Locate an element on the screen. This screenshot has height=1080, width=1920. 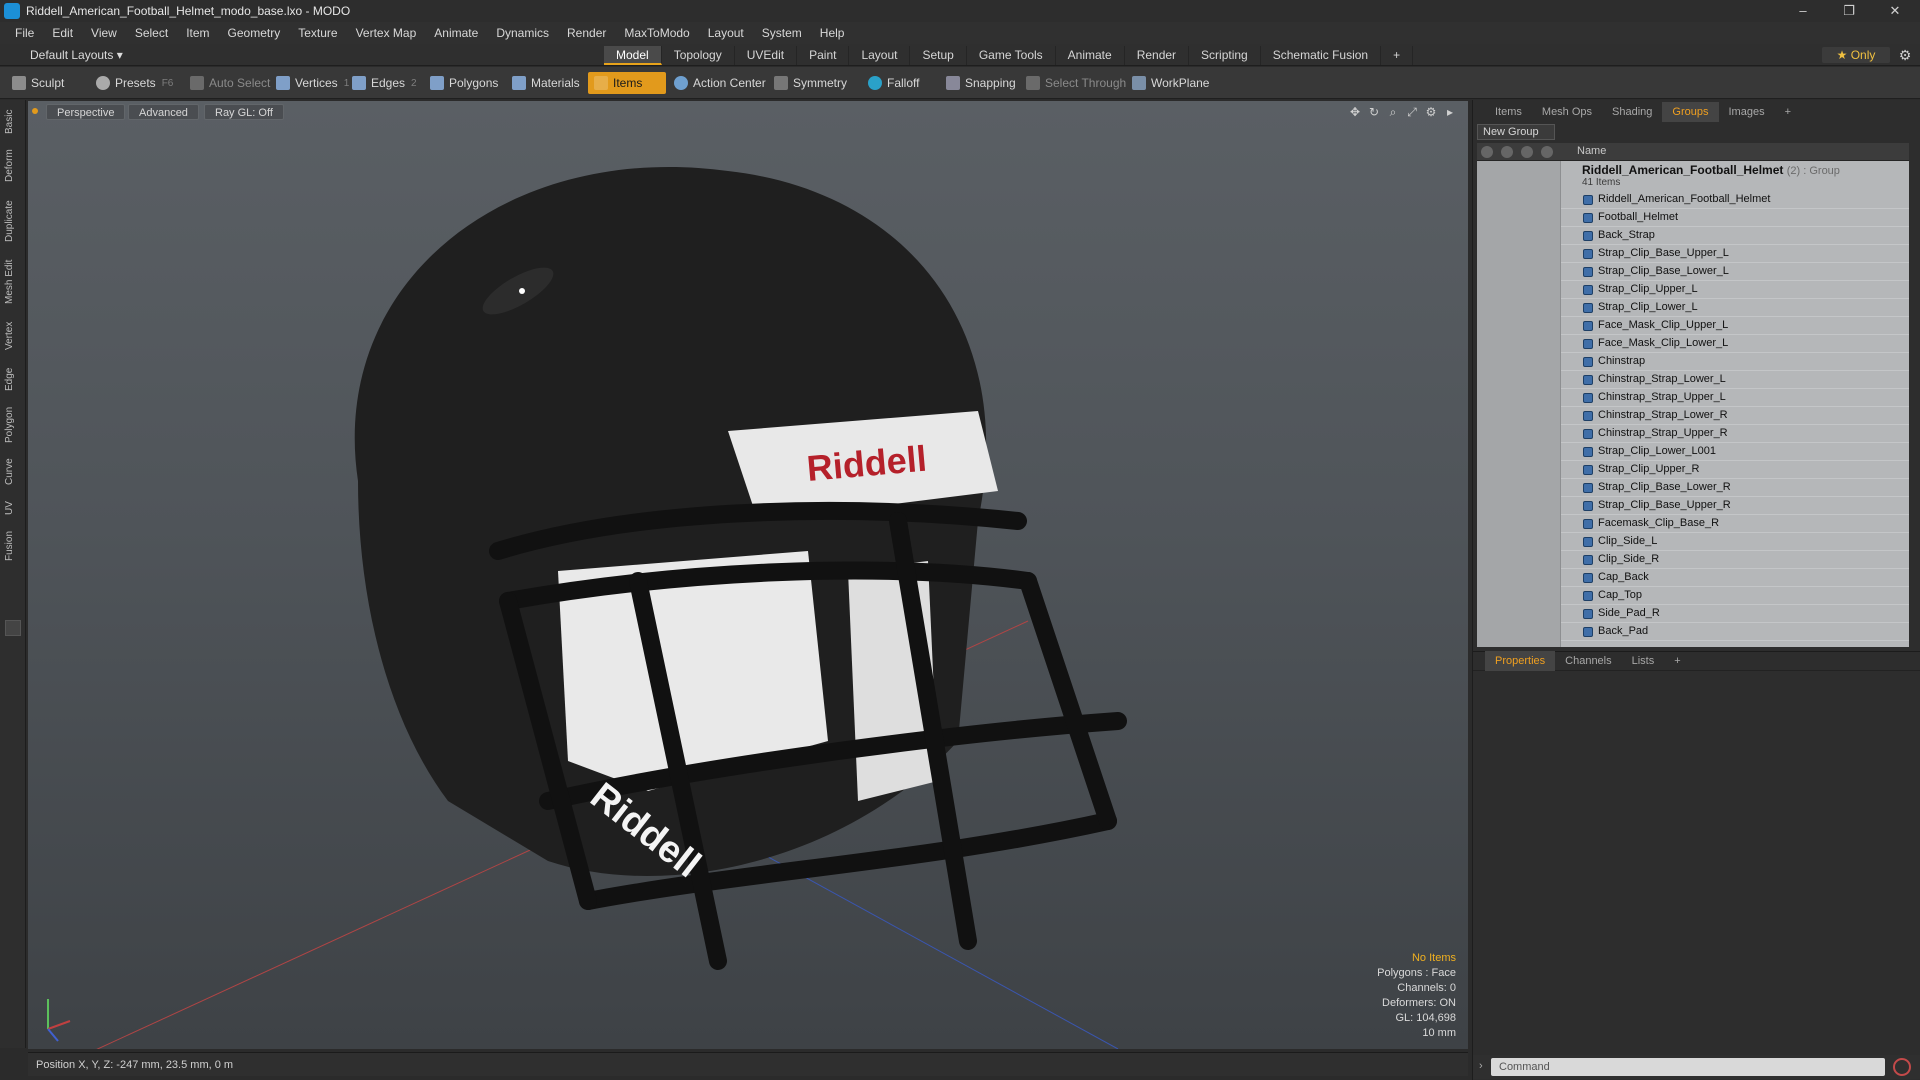
tab-scripting: Scripting is located at coordinates (1225, 55).